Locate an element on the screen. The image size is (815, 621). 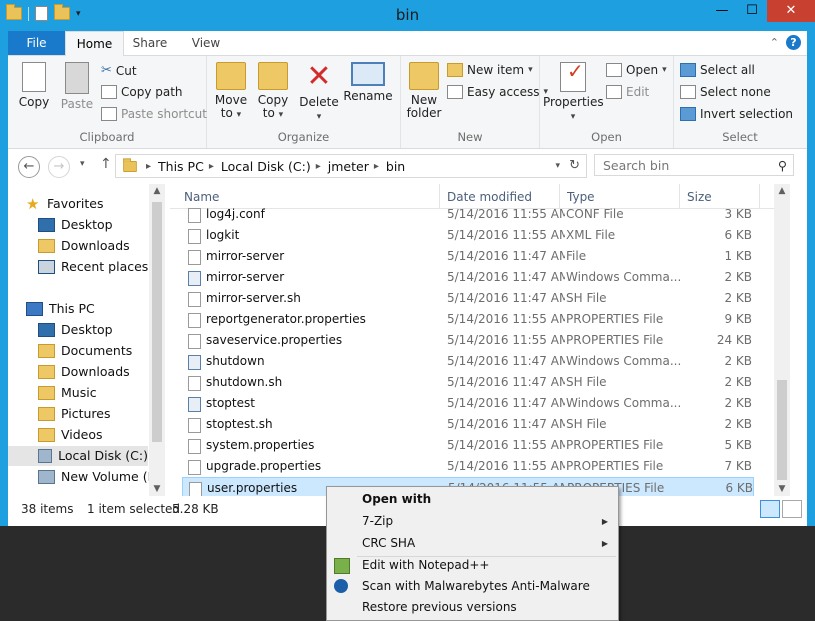
delete-button: ✕ Delete ▾ is located at coordinates (319, 93).